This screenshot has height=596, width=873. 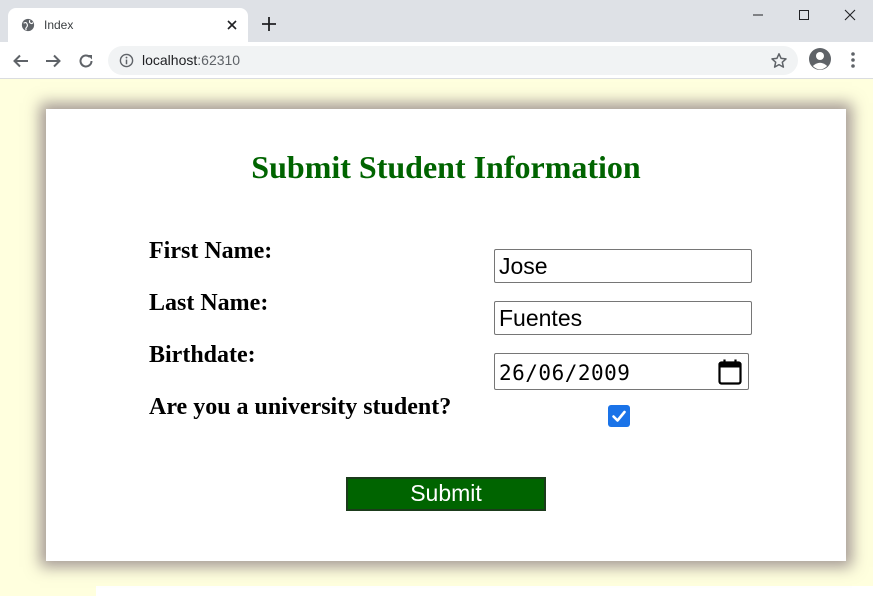 I want to click on arrow-right-icon, so click(x=53, y=61).